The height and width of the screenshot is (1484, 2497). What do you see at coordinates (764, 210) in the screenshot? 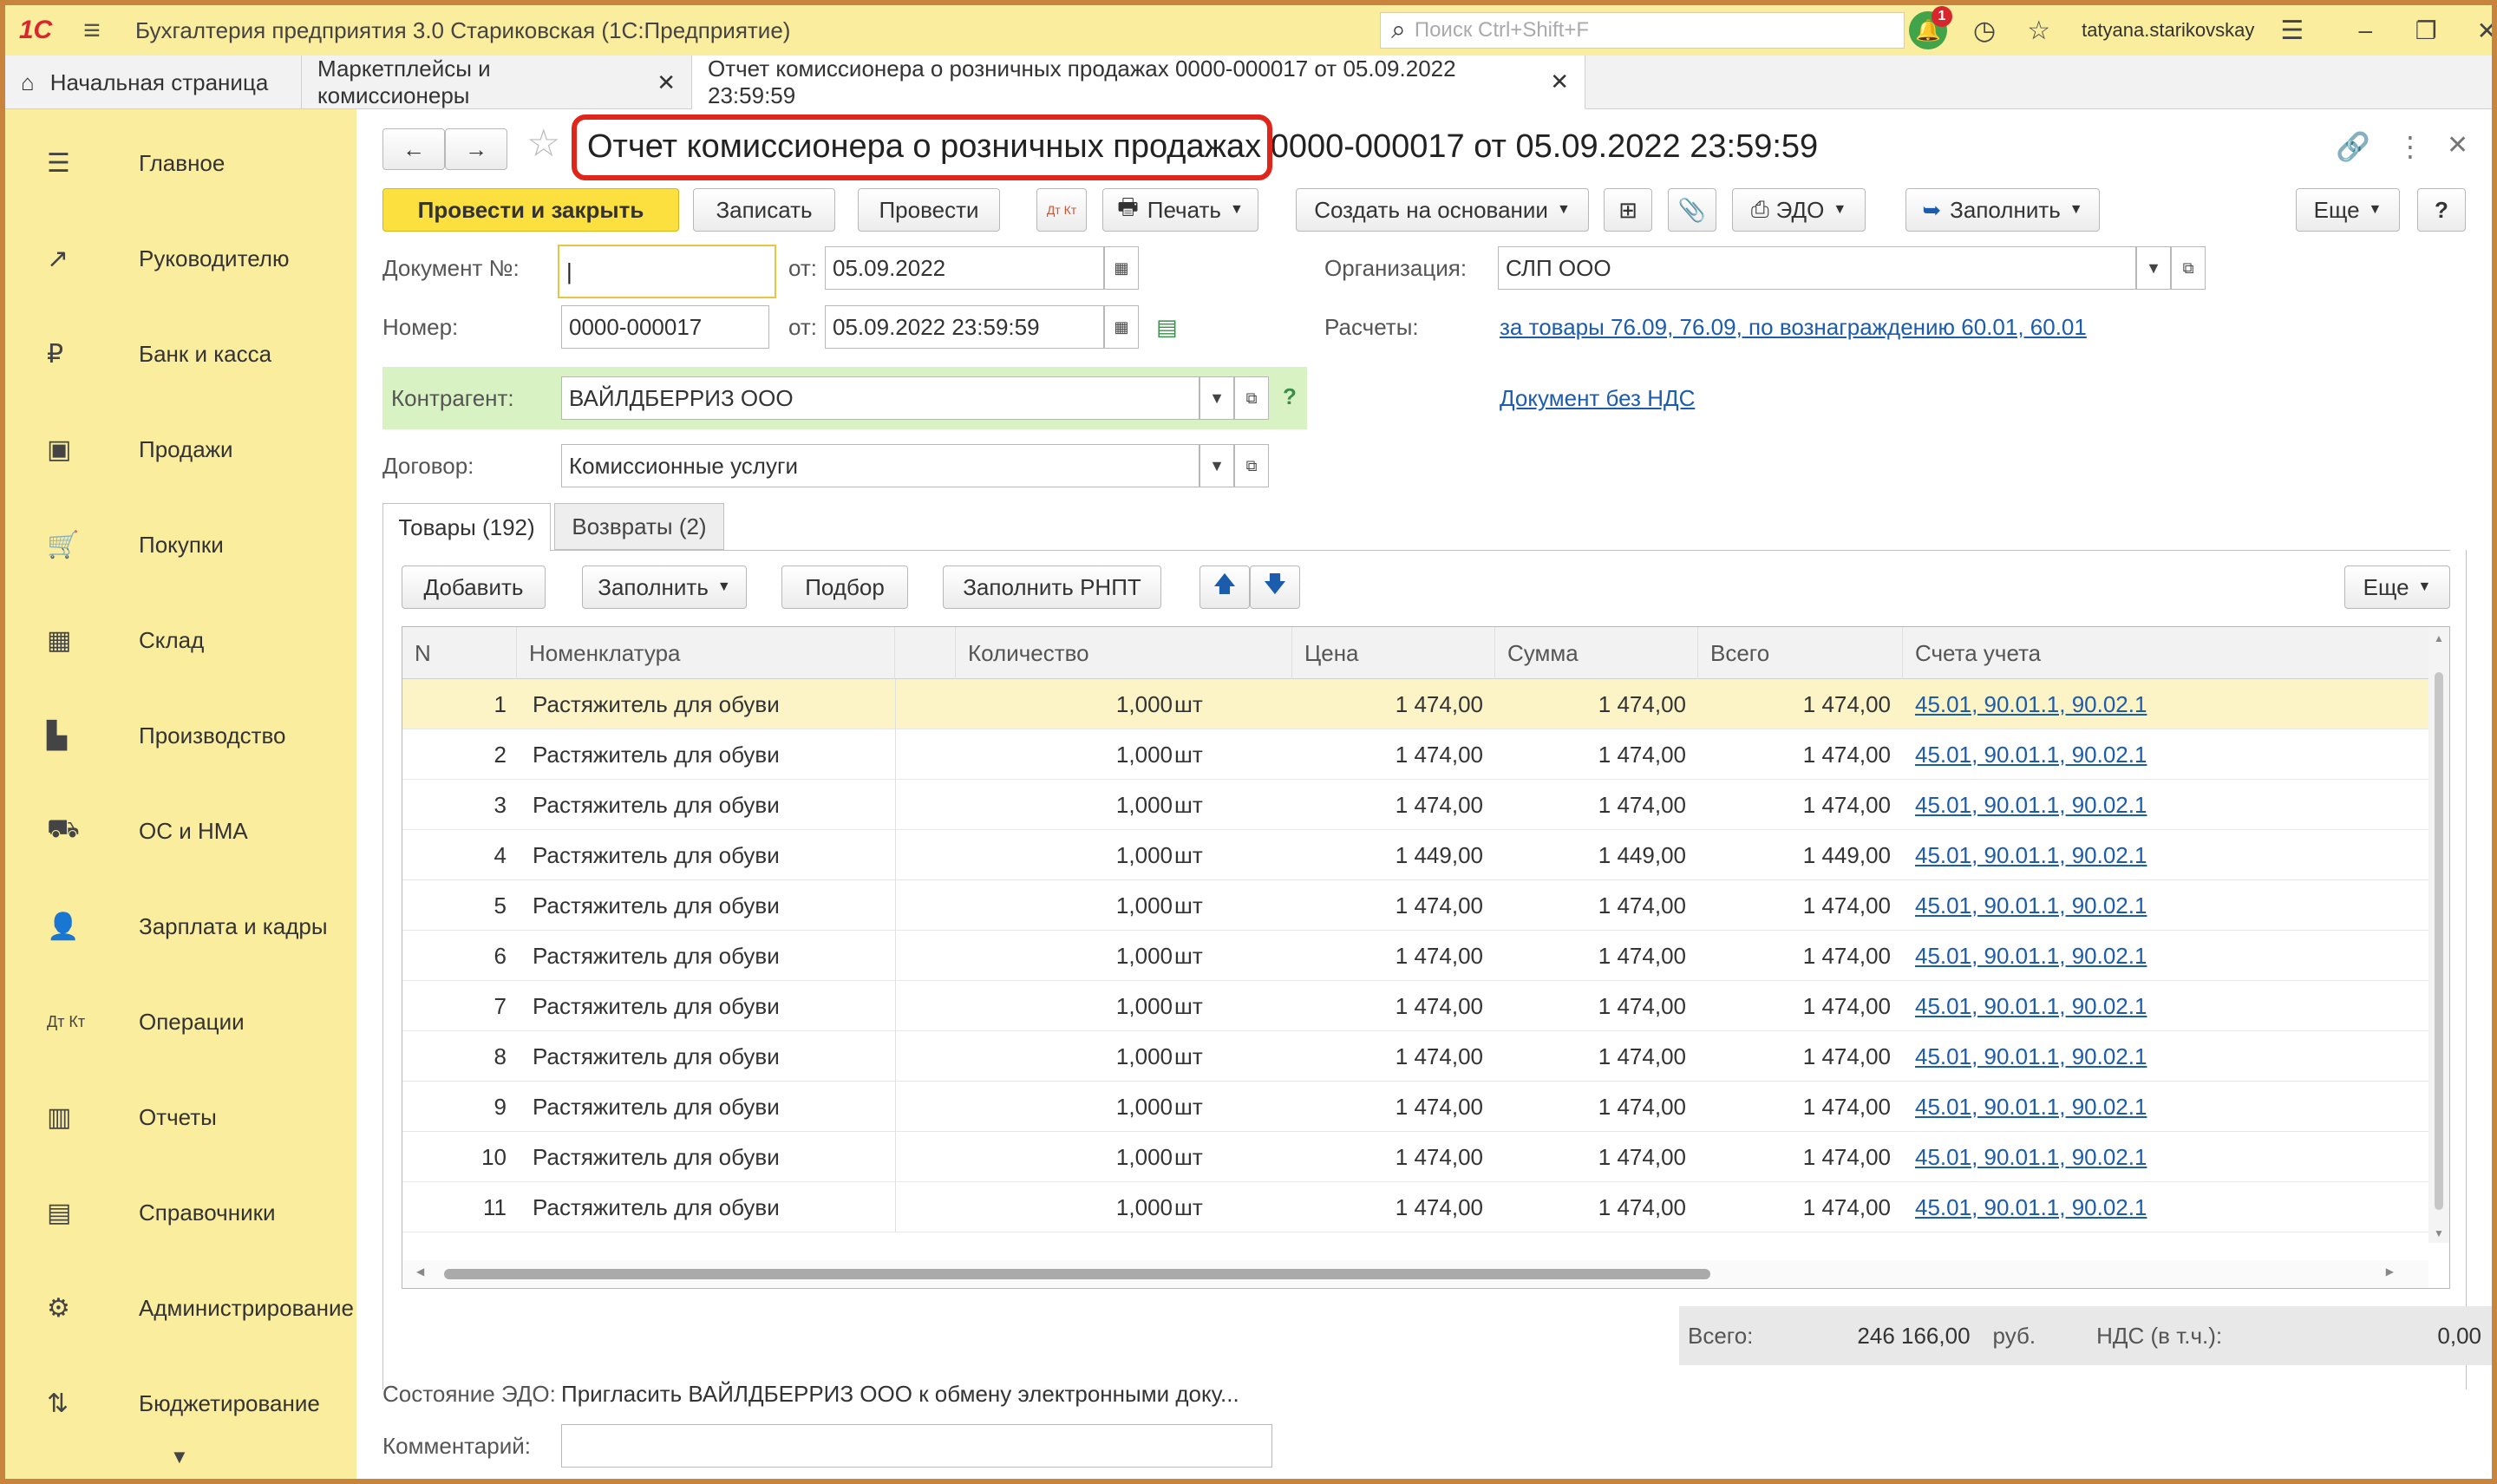
I see `save-button: Записать` at bounding box center [764, 210].